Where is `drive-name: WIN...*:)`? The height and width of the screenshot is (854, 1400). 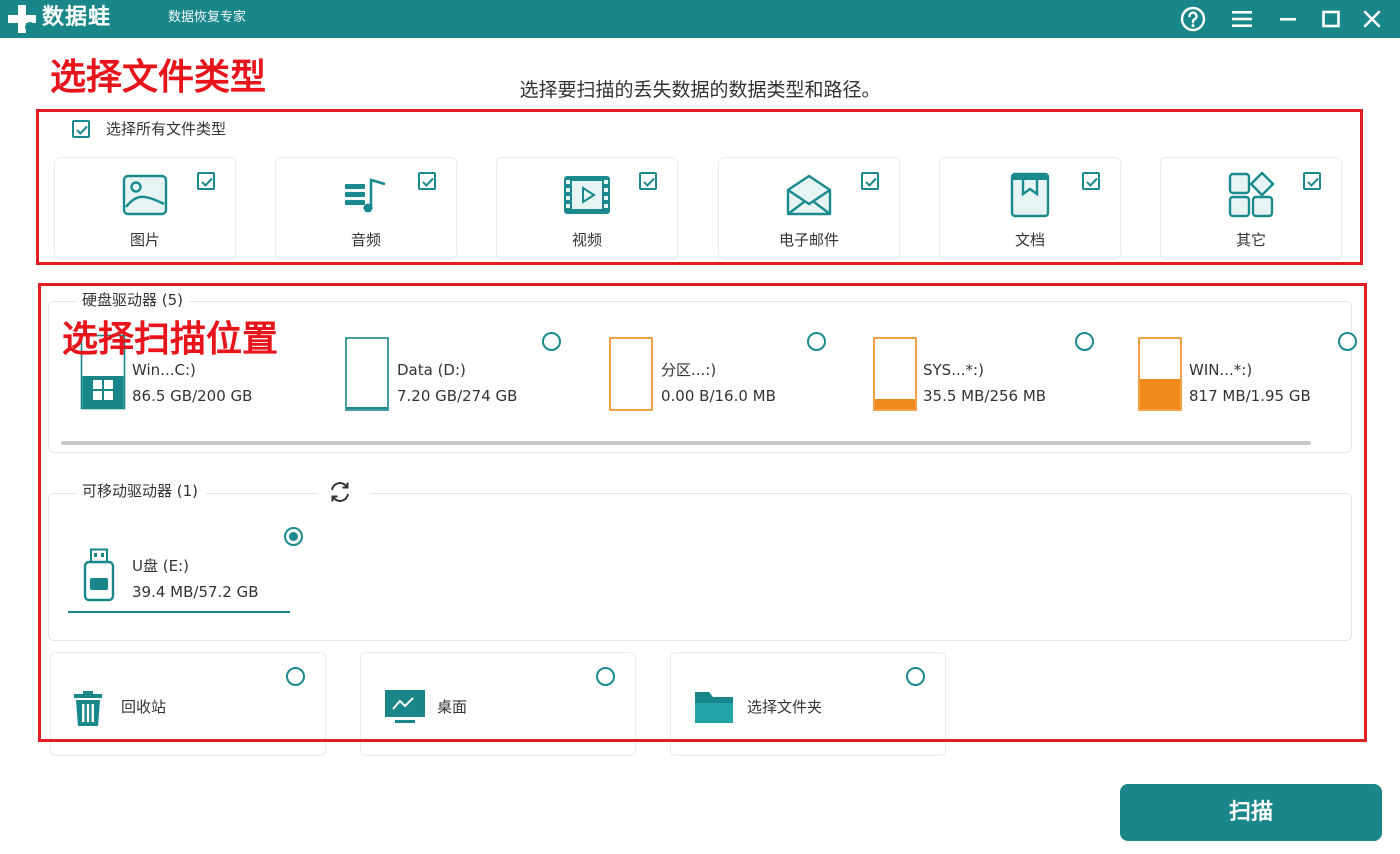
drive-name: WIN...*:) is located at coordinates (1221, 370).